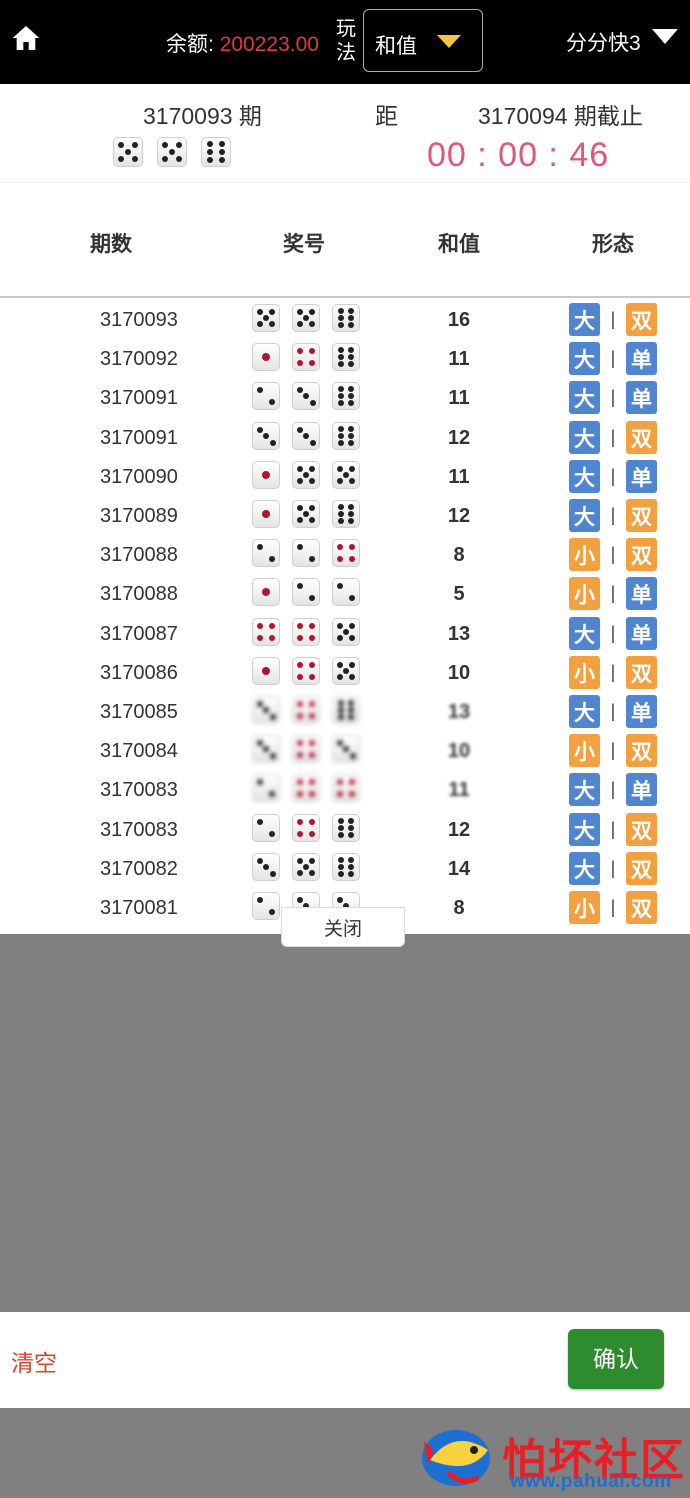 The width and height of the screenshot is (690, 1498). I want to click on table-row: 3170084 10 小 | 双, so click(345, 750).